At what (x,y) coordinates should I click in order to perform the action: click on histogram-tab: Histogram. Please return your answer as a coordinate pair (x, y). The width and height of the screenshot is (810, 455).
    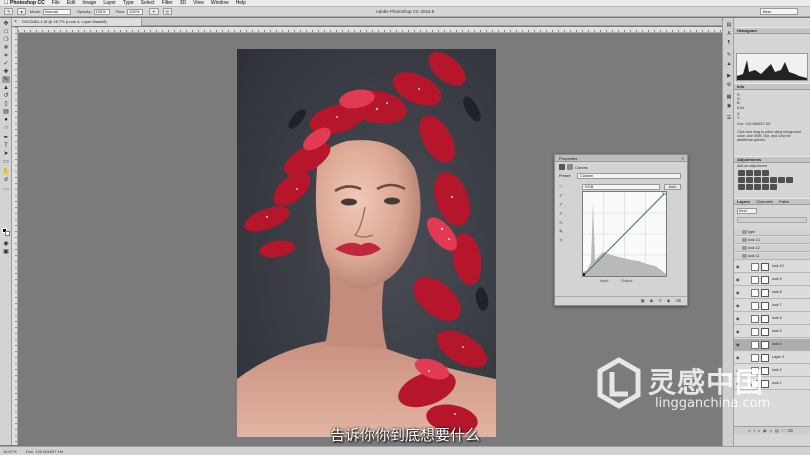
    Looking at the image, I should click on (747, 30).